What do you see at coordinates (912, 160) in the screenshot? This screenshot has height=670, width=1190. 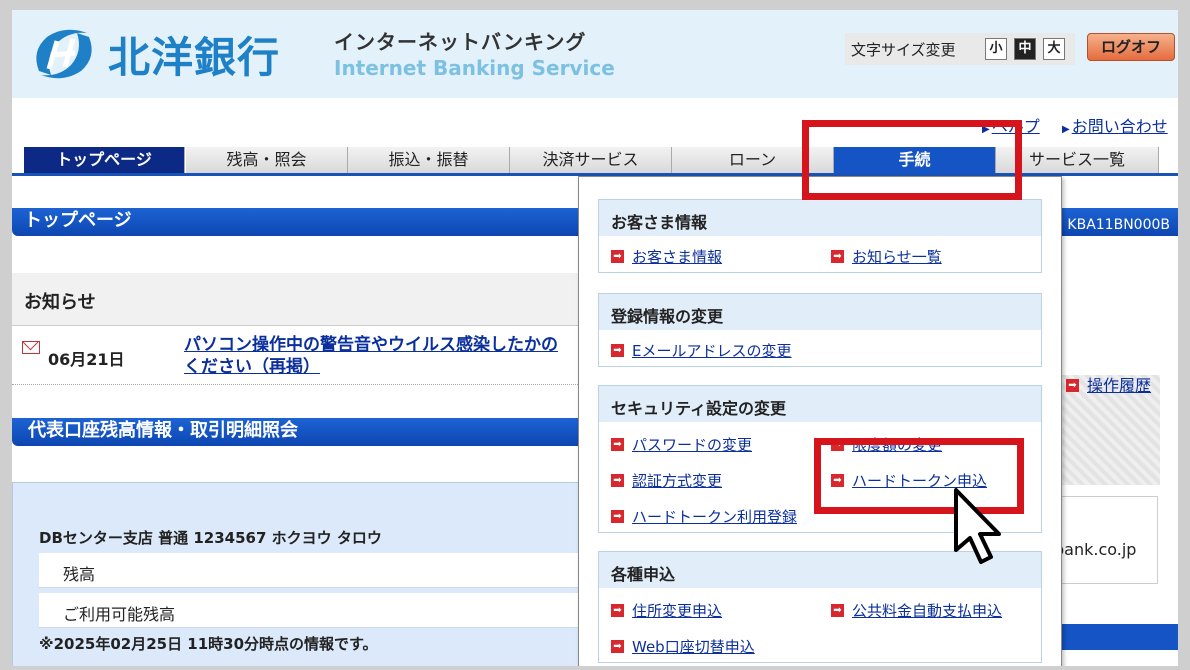 I see `highlight-box-procedures-tab` at bounding box center [912, 160].